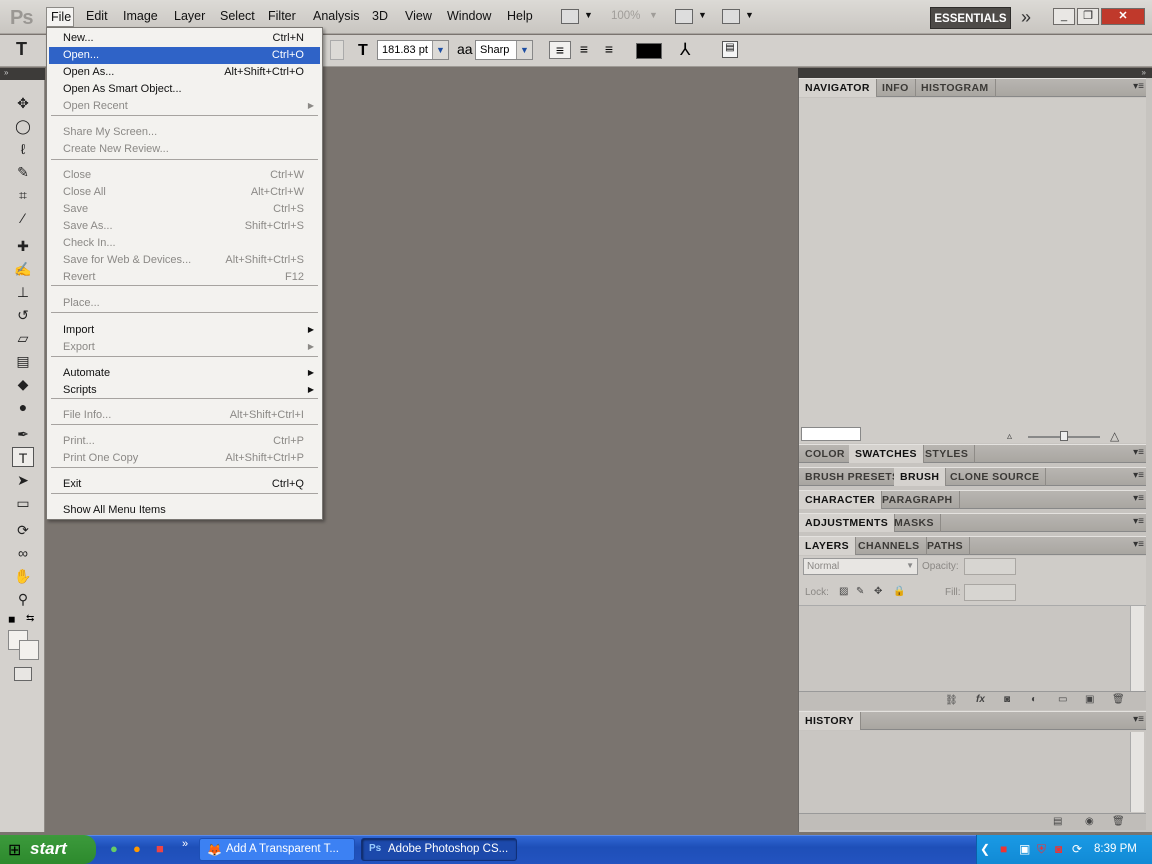  What do you see at coordinates (23, 195) in the screenshot?
I see `crop-tool-icon: ⌗` at bounding box center [23, 195].